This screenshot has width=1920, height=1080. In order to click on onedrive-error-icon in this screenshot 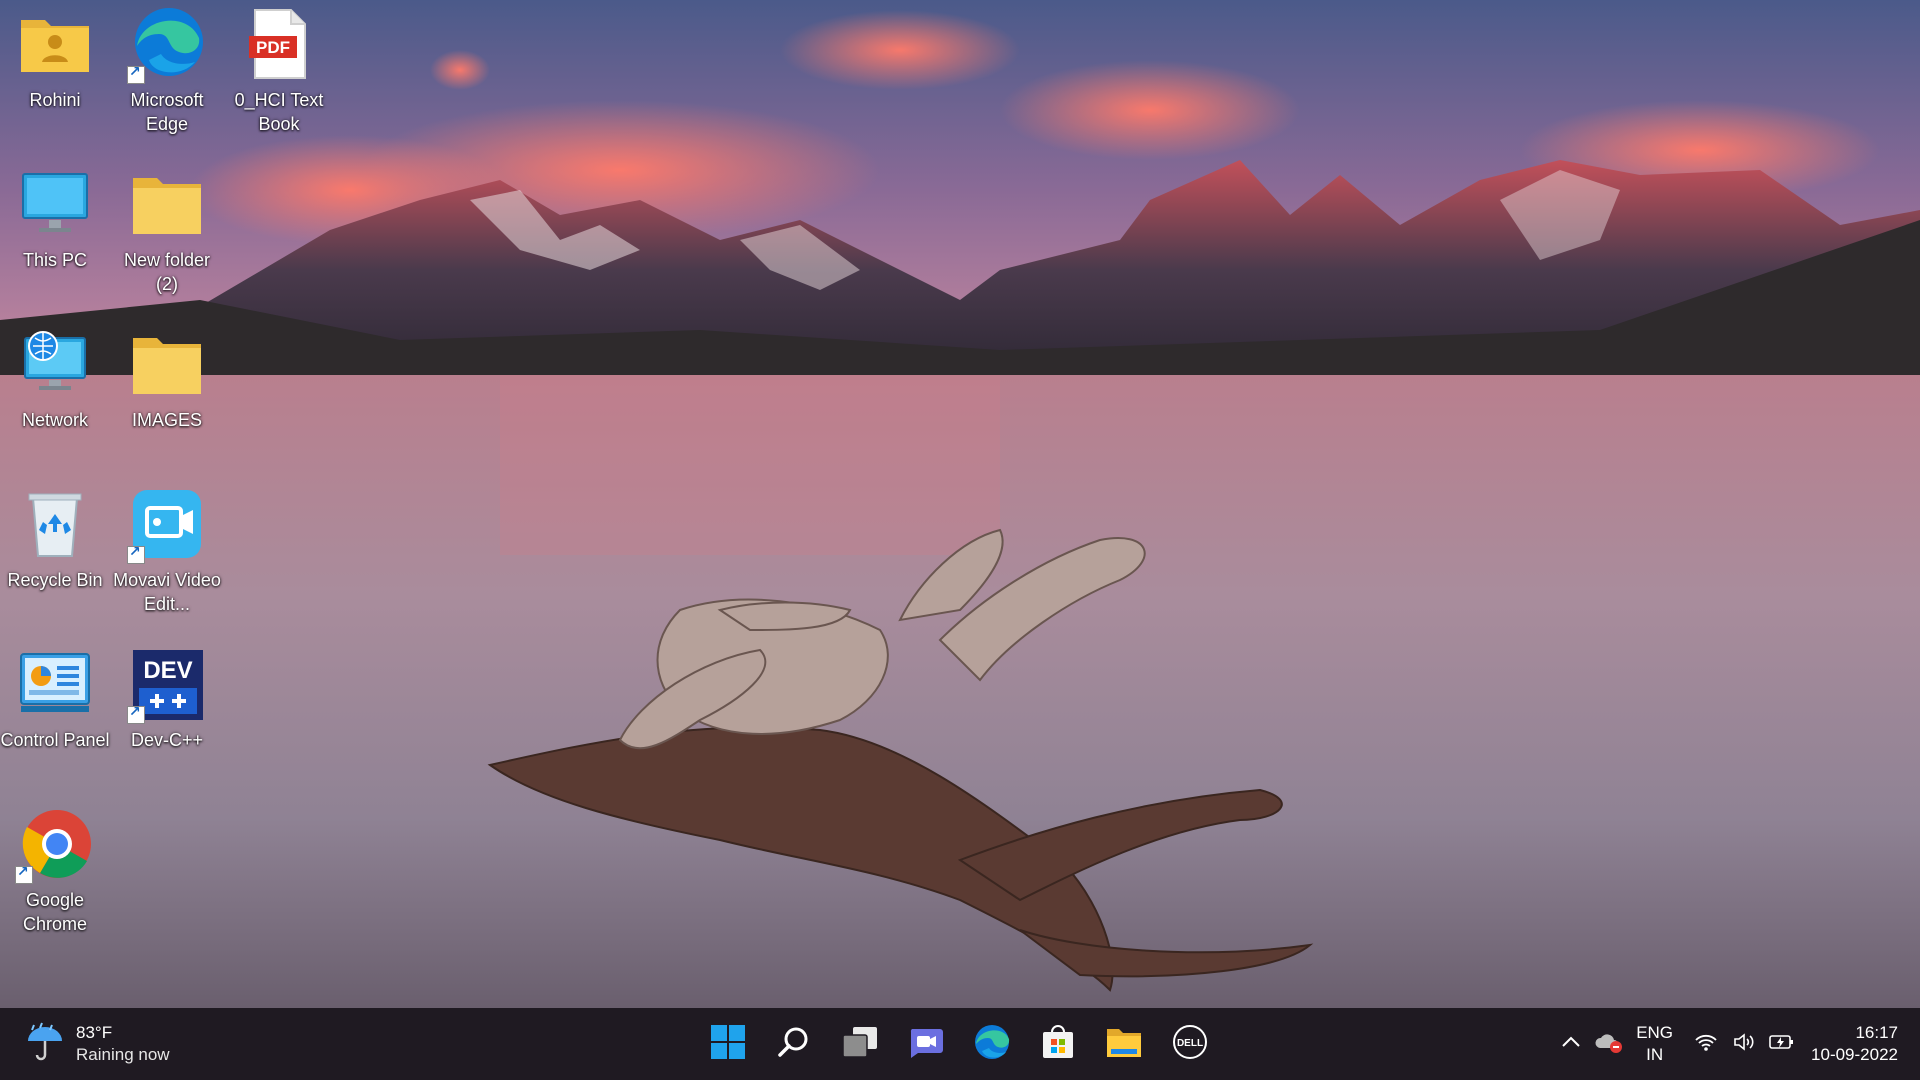, I will do `click(1609, 1044)`.